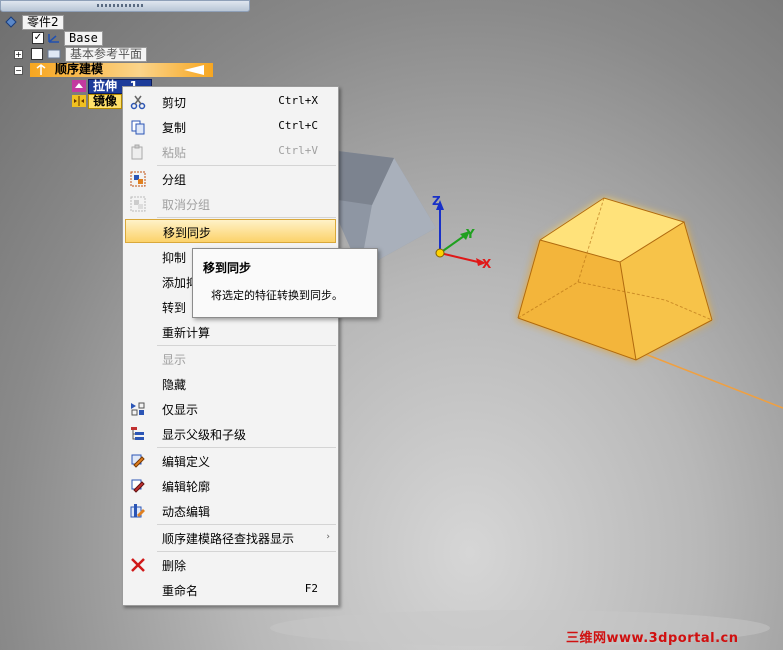 The image size is (783, 650). What do you see at coordinates (53, 38) in the screenshot?
I see `coordinate-system-icon` at bounding box center [53, 38].